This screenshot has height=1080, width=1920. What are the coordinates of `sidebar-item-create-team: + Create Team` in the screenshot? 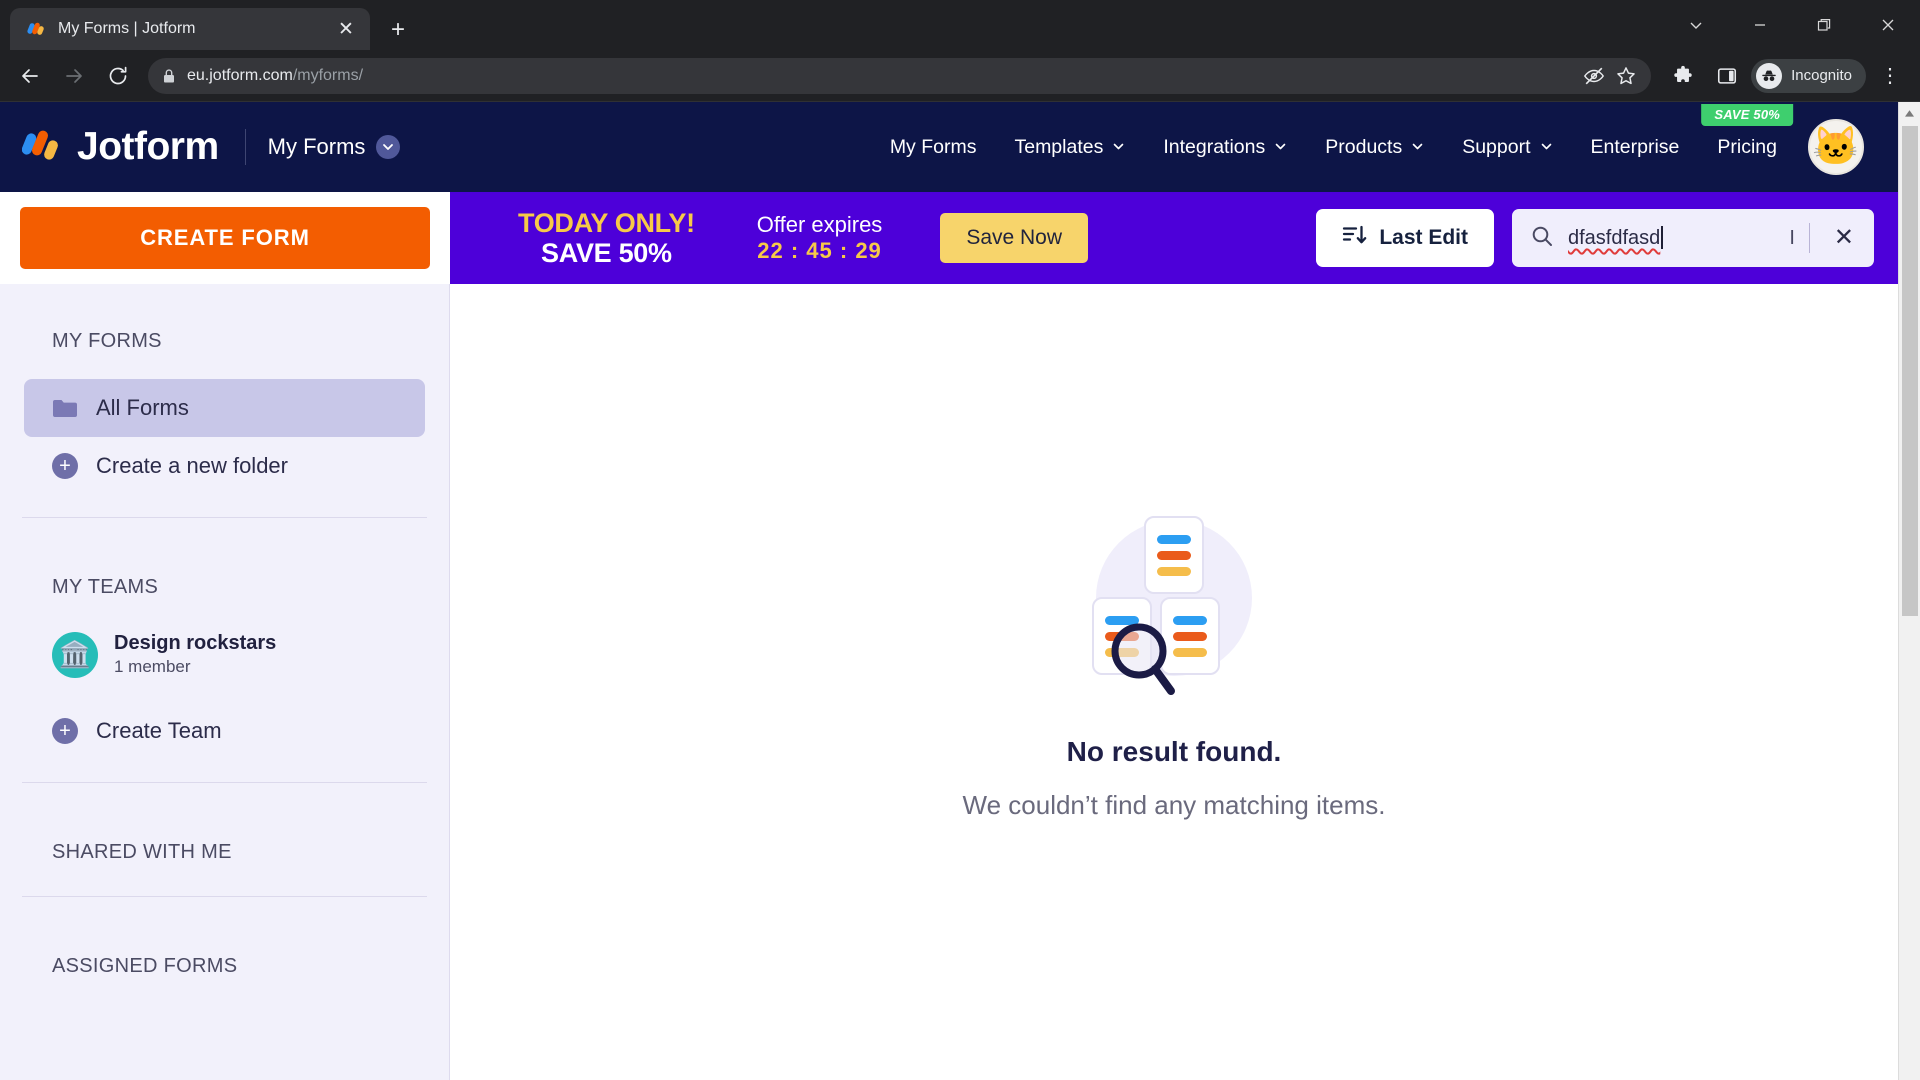 It's located at (224, 731).